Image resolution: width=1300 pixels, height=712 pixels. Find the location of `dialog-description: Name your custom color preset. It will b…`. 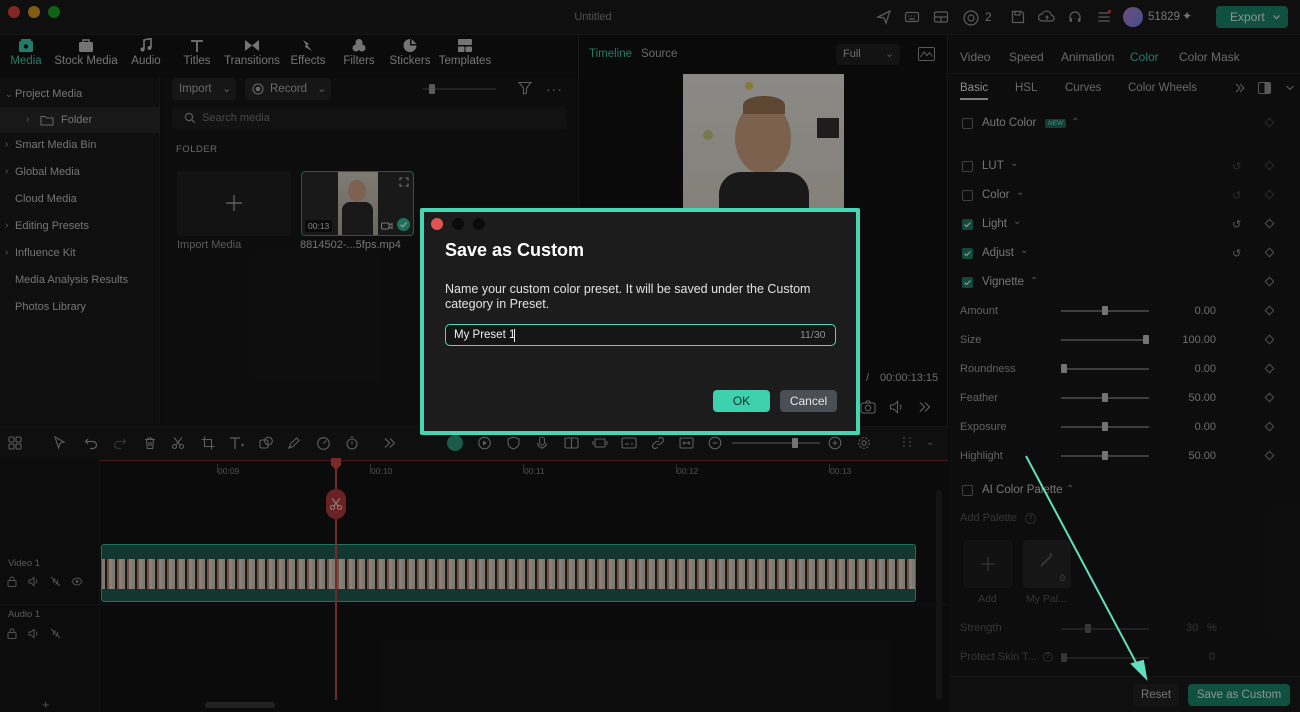

dialog-description: Name your custom color preset. It will b… is located at coordinates (628, 296).